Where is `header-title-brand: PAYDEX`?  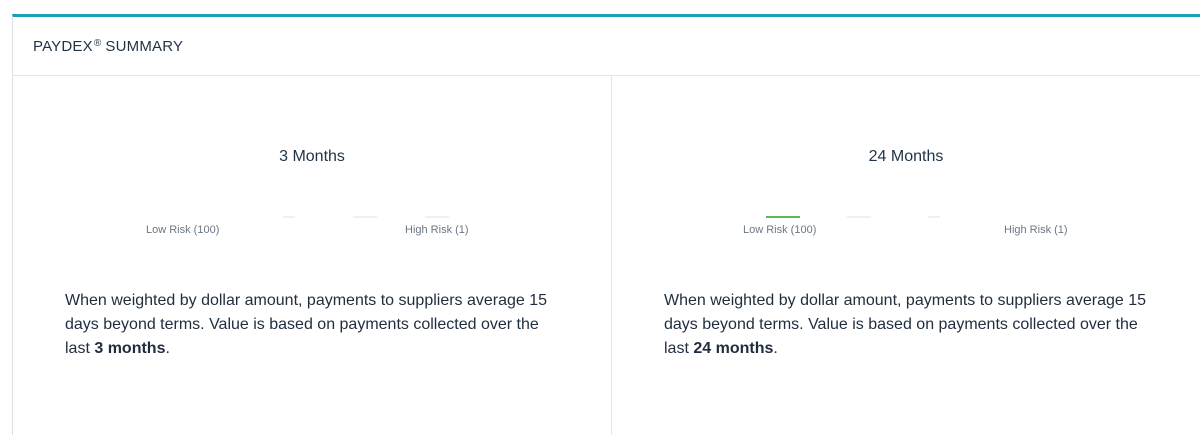 header-title-brand: PAYDEX is located at coordinates (63, 46).